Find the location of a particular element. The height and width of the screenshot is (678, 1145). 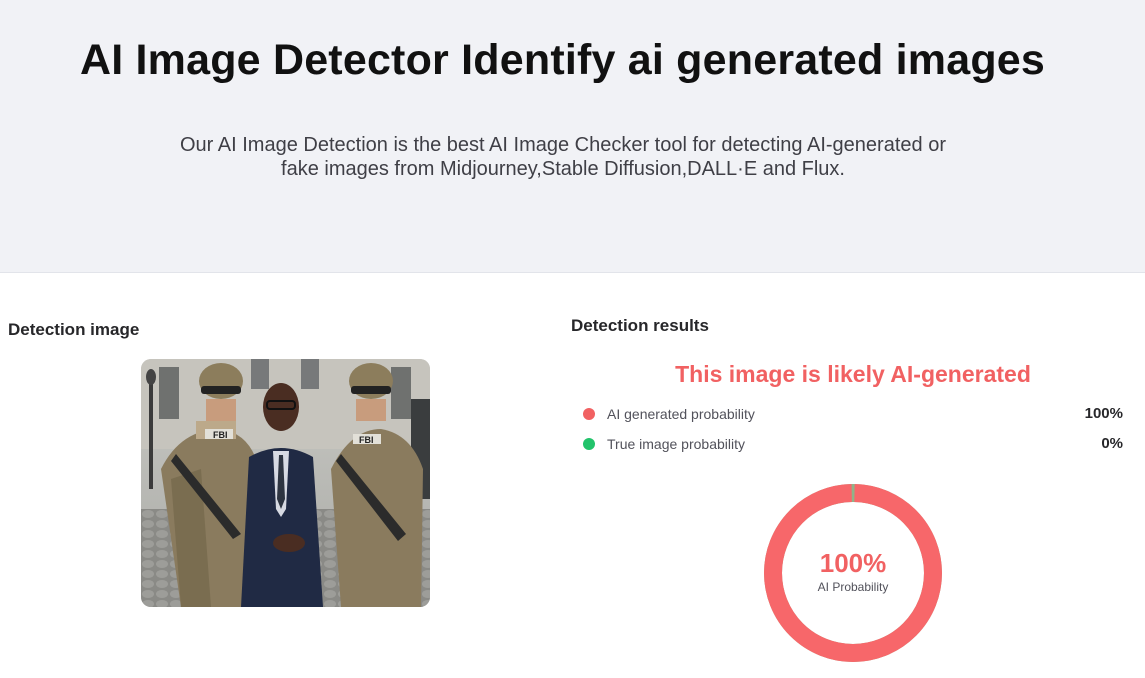

true-probability-row: True image probability 0% is located at coordinates (853, 444).